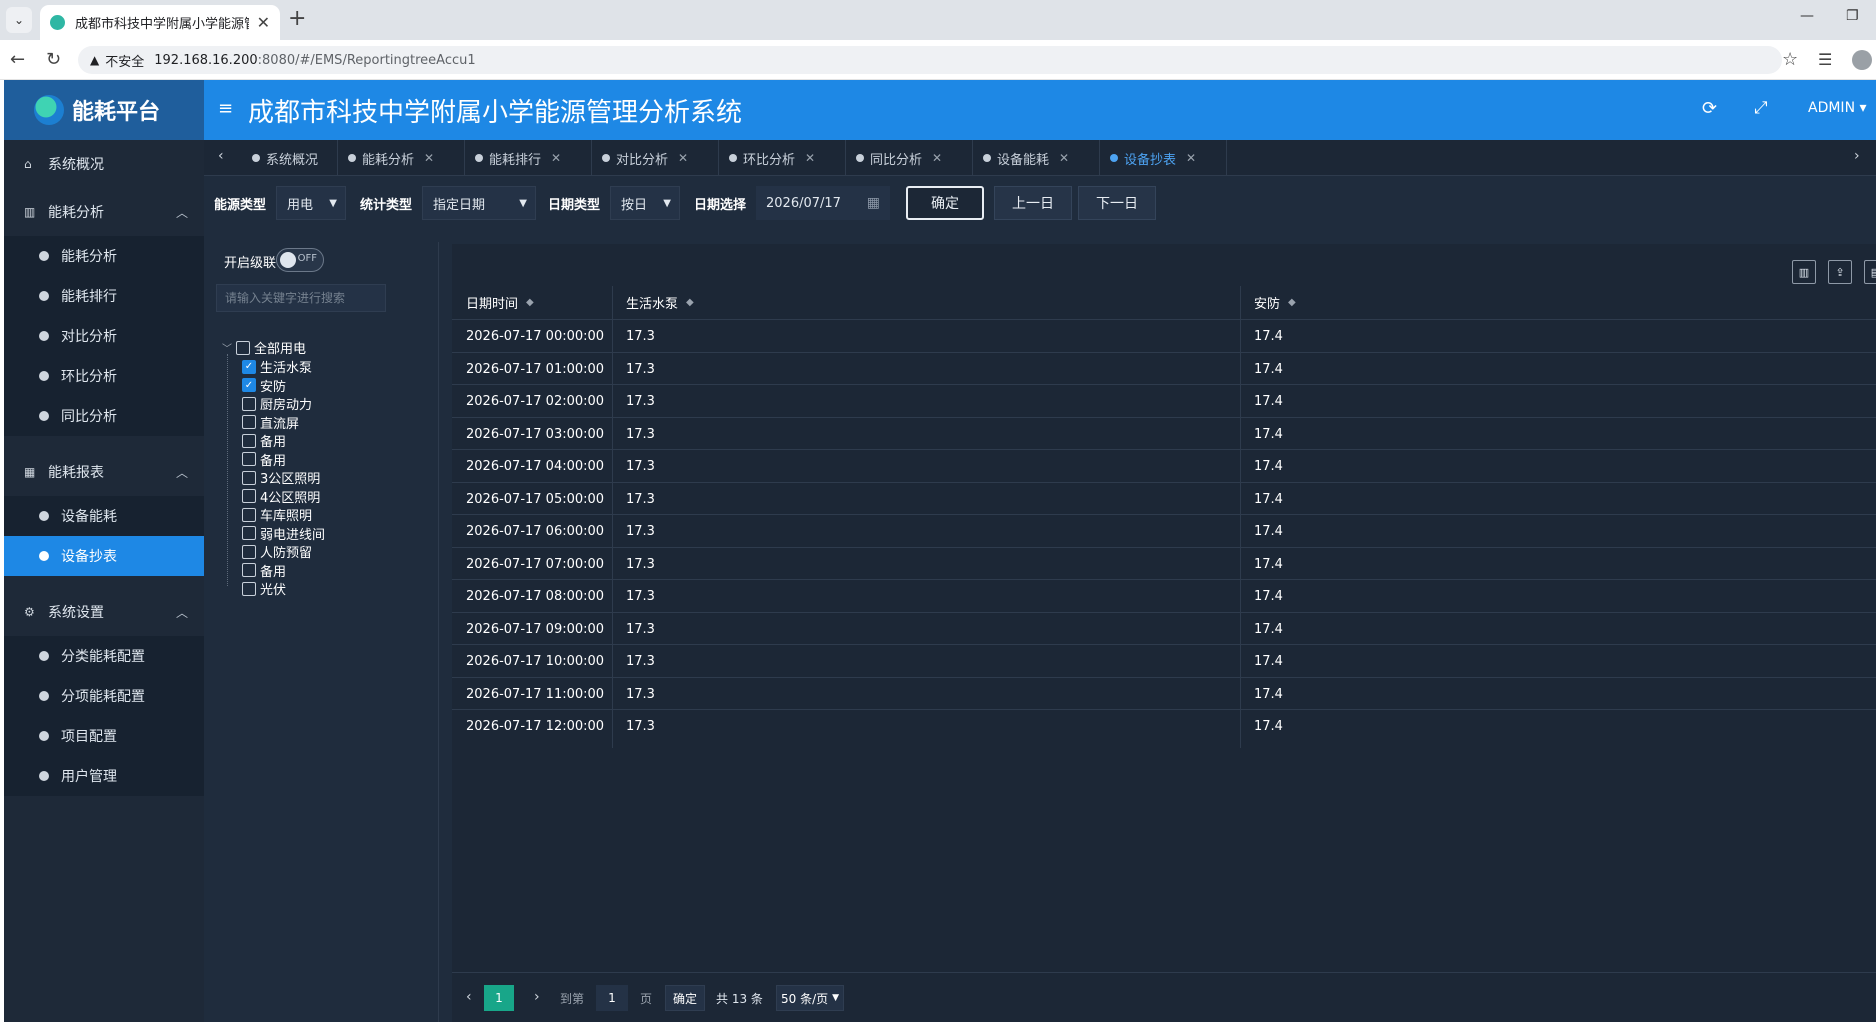  What do you see at coordinates (301, 298) in the screenshot?
I see `tree-search-input` at bounding box center [301, 298].